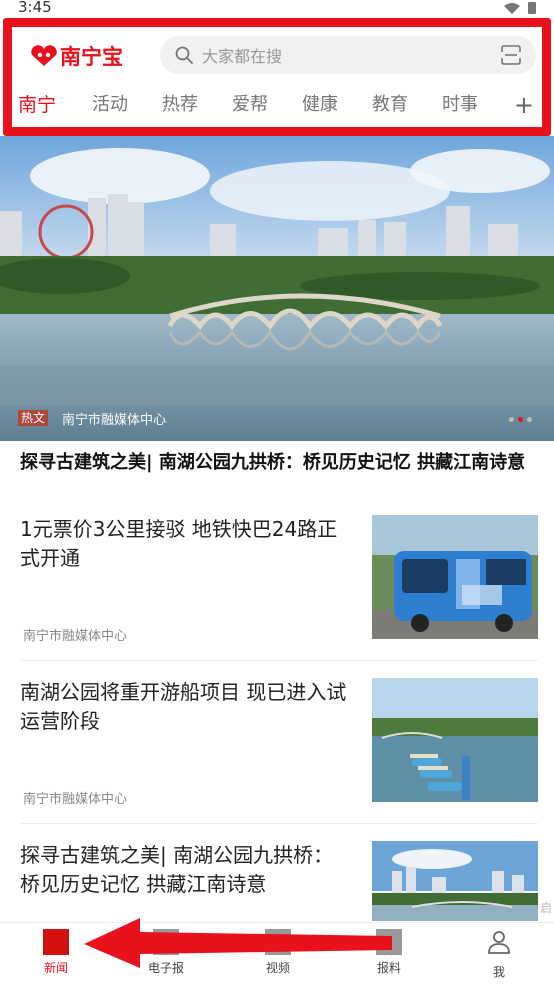 Image resolution: width=554 pixels, height=984 pixels. I want to click on app-logo: 南宁宝, so click(76, 56).